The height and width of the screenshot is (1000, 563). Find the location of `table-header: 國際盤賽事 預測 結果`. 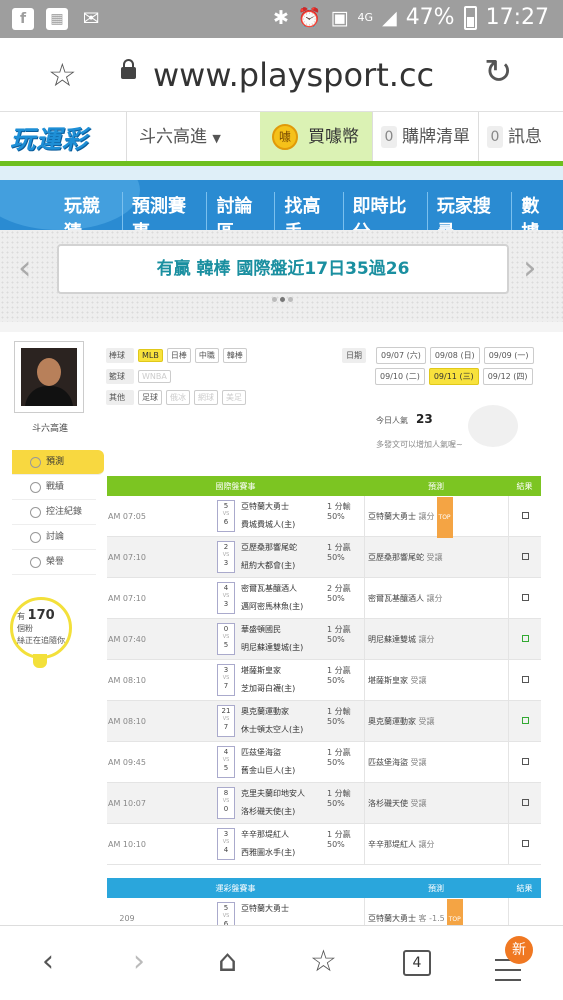

table-header: 國際盤賽事 預測 結果 is located at coordinates (324, 486).